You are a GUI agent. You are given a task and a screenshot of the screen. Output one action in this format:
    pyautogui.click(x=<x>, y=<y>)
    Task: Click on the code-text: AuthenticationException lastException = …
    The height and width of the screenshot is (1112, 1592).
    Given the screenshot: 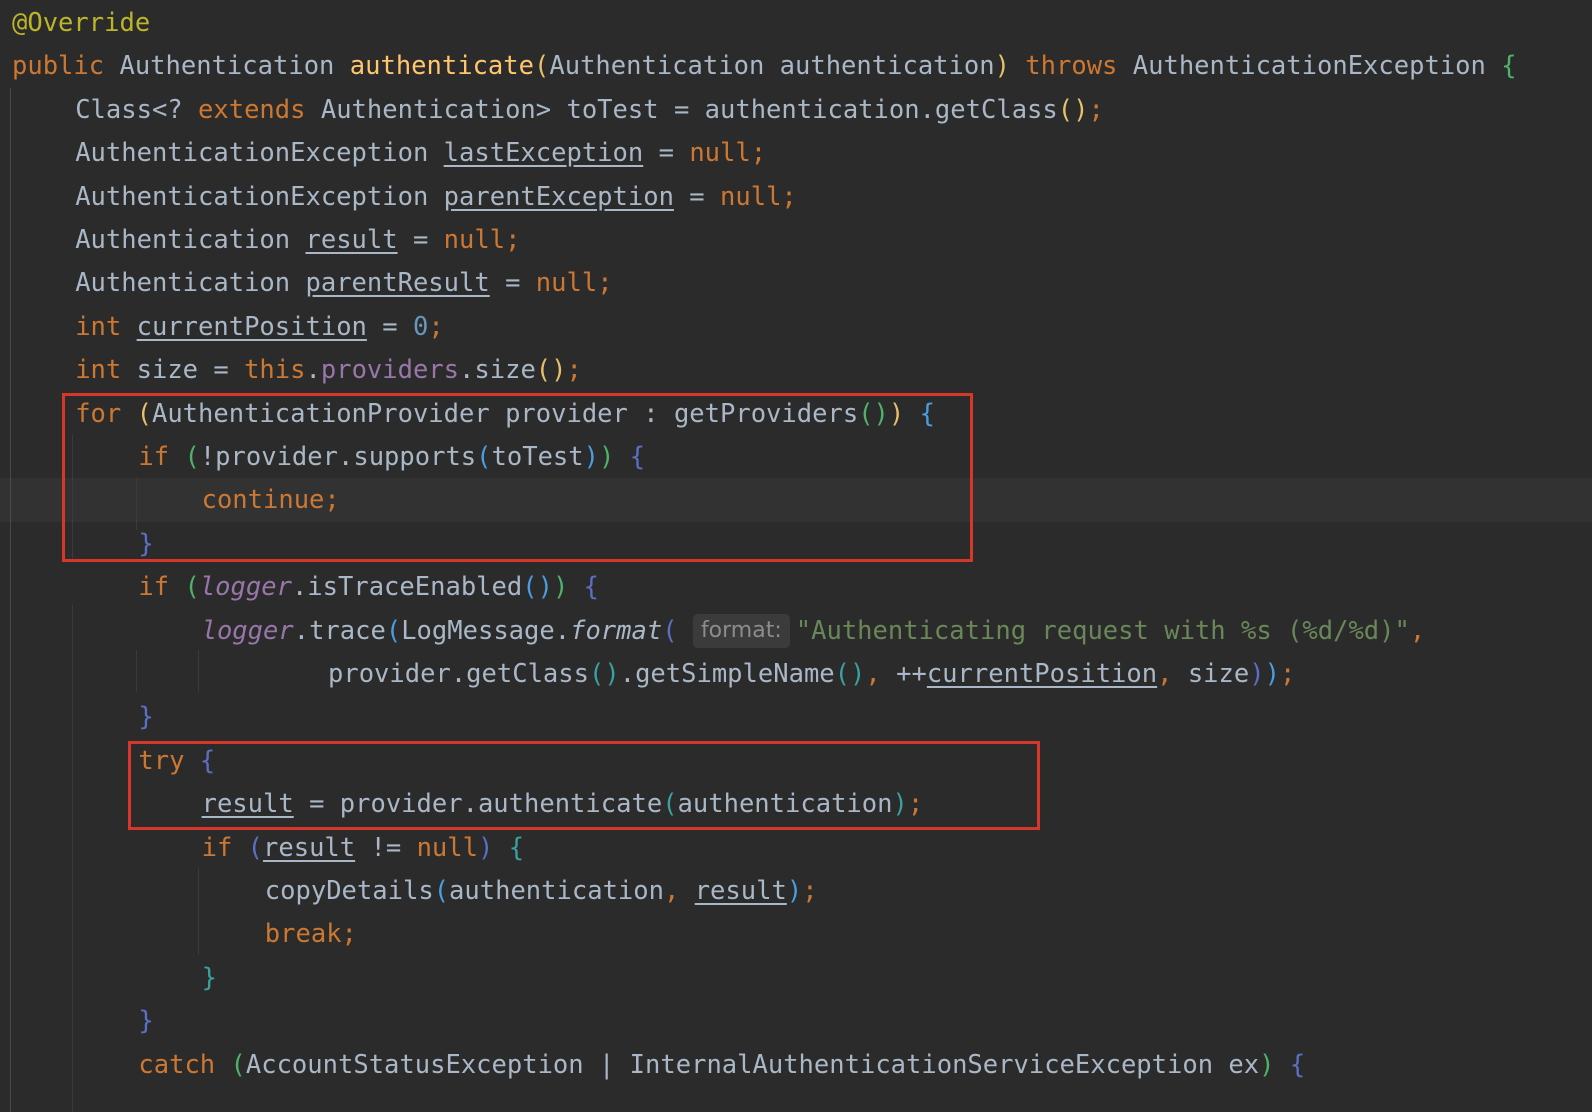 What is the action you would take?
    pyautogui.click(x=420, y=153)
    